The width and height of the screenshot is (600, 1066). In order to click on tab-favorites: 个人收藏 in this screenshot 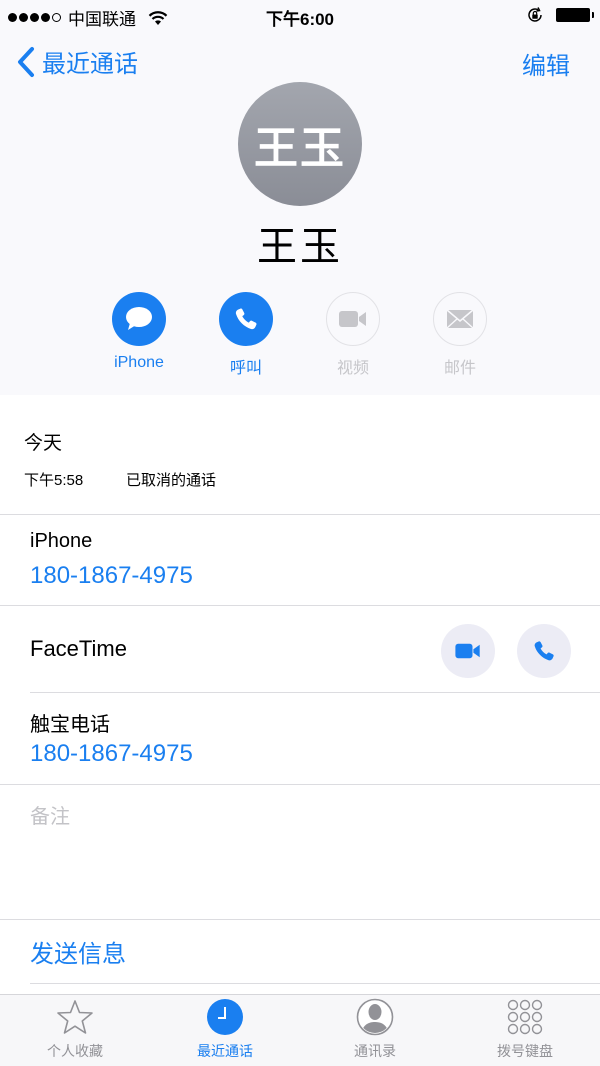, I will do `click(75, 1030)`.